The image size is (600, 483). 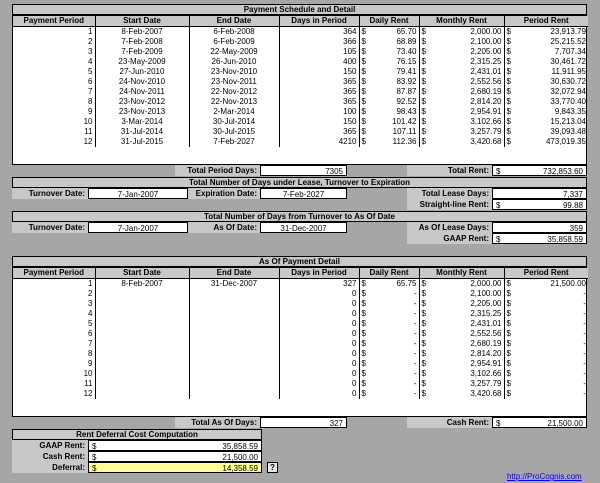 I want to click on schedule-cell: $11,911.95, so click(x=546, y=72).